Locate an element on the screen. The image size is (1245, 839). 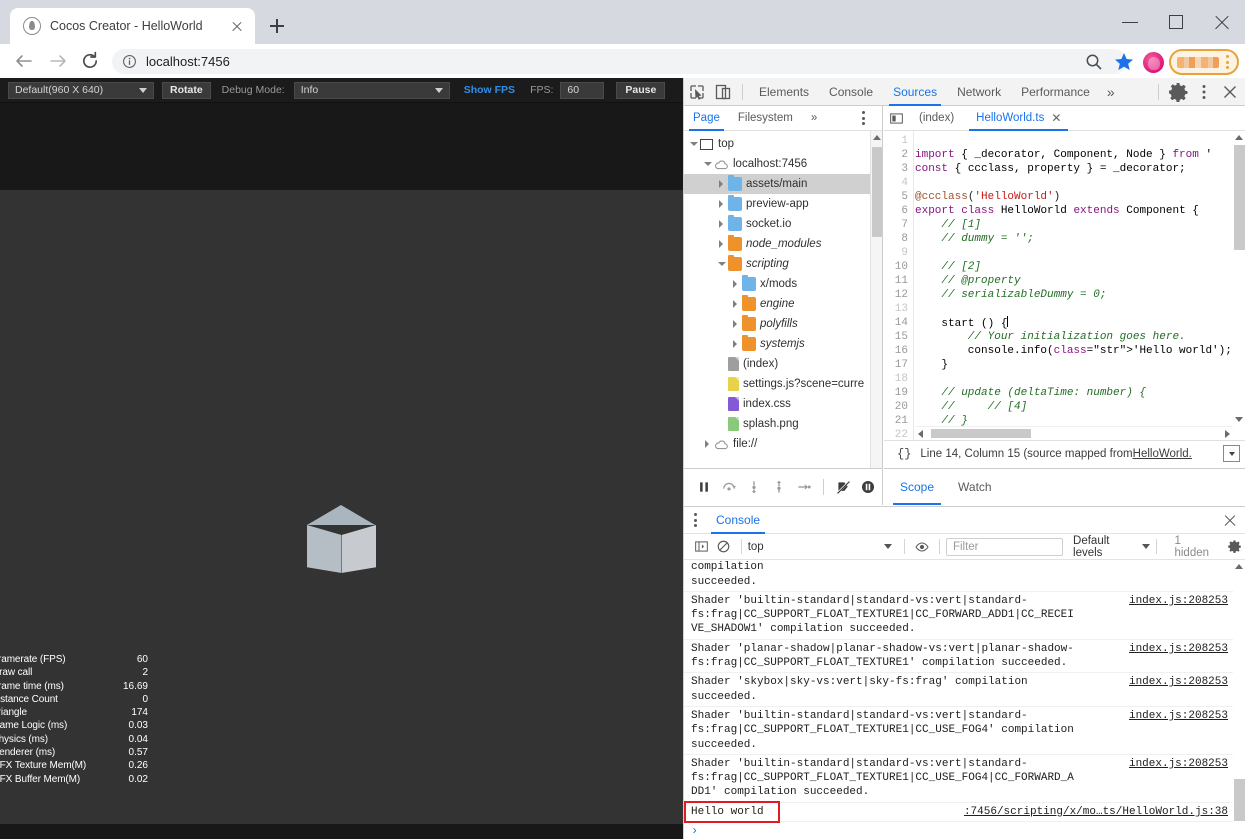
file-tree-node: x/mods is located at coordinates (777, 284).